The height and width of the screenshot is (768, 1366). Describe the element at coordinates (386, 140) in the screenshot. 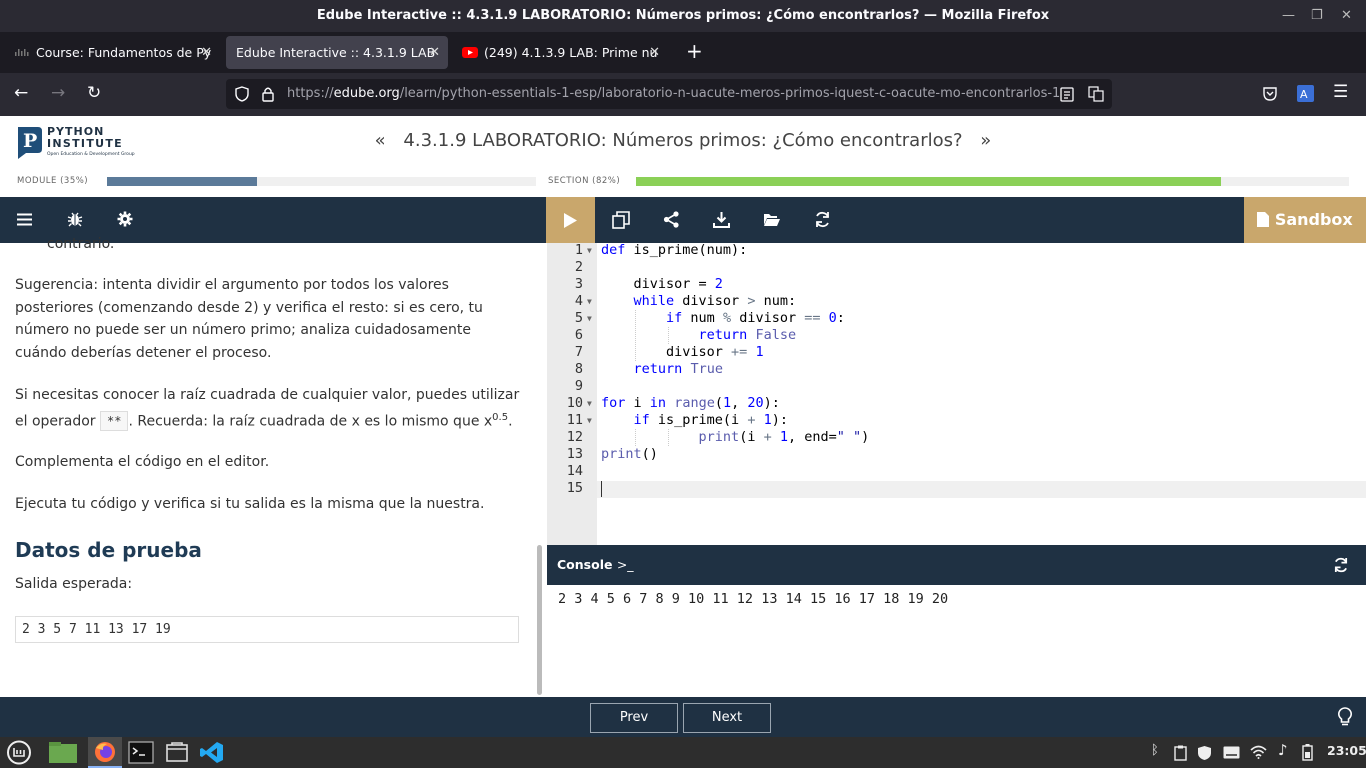

I see `prev-lesson-link: «` at that location.